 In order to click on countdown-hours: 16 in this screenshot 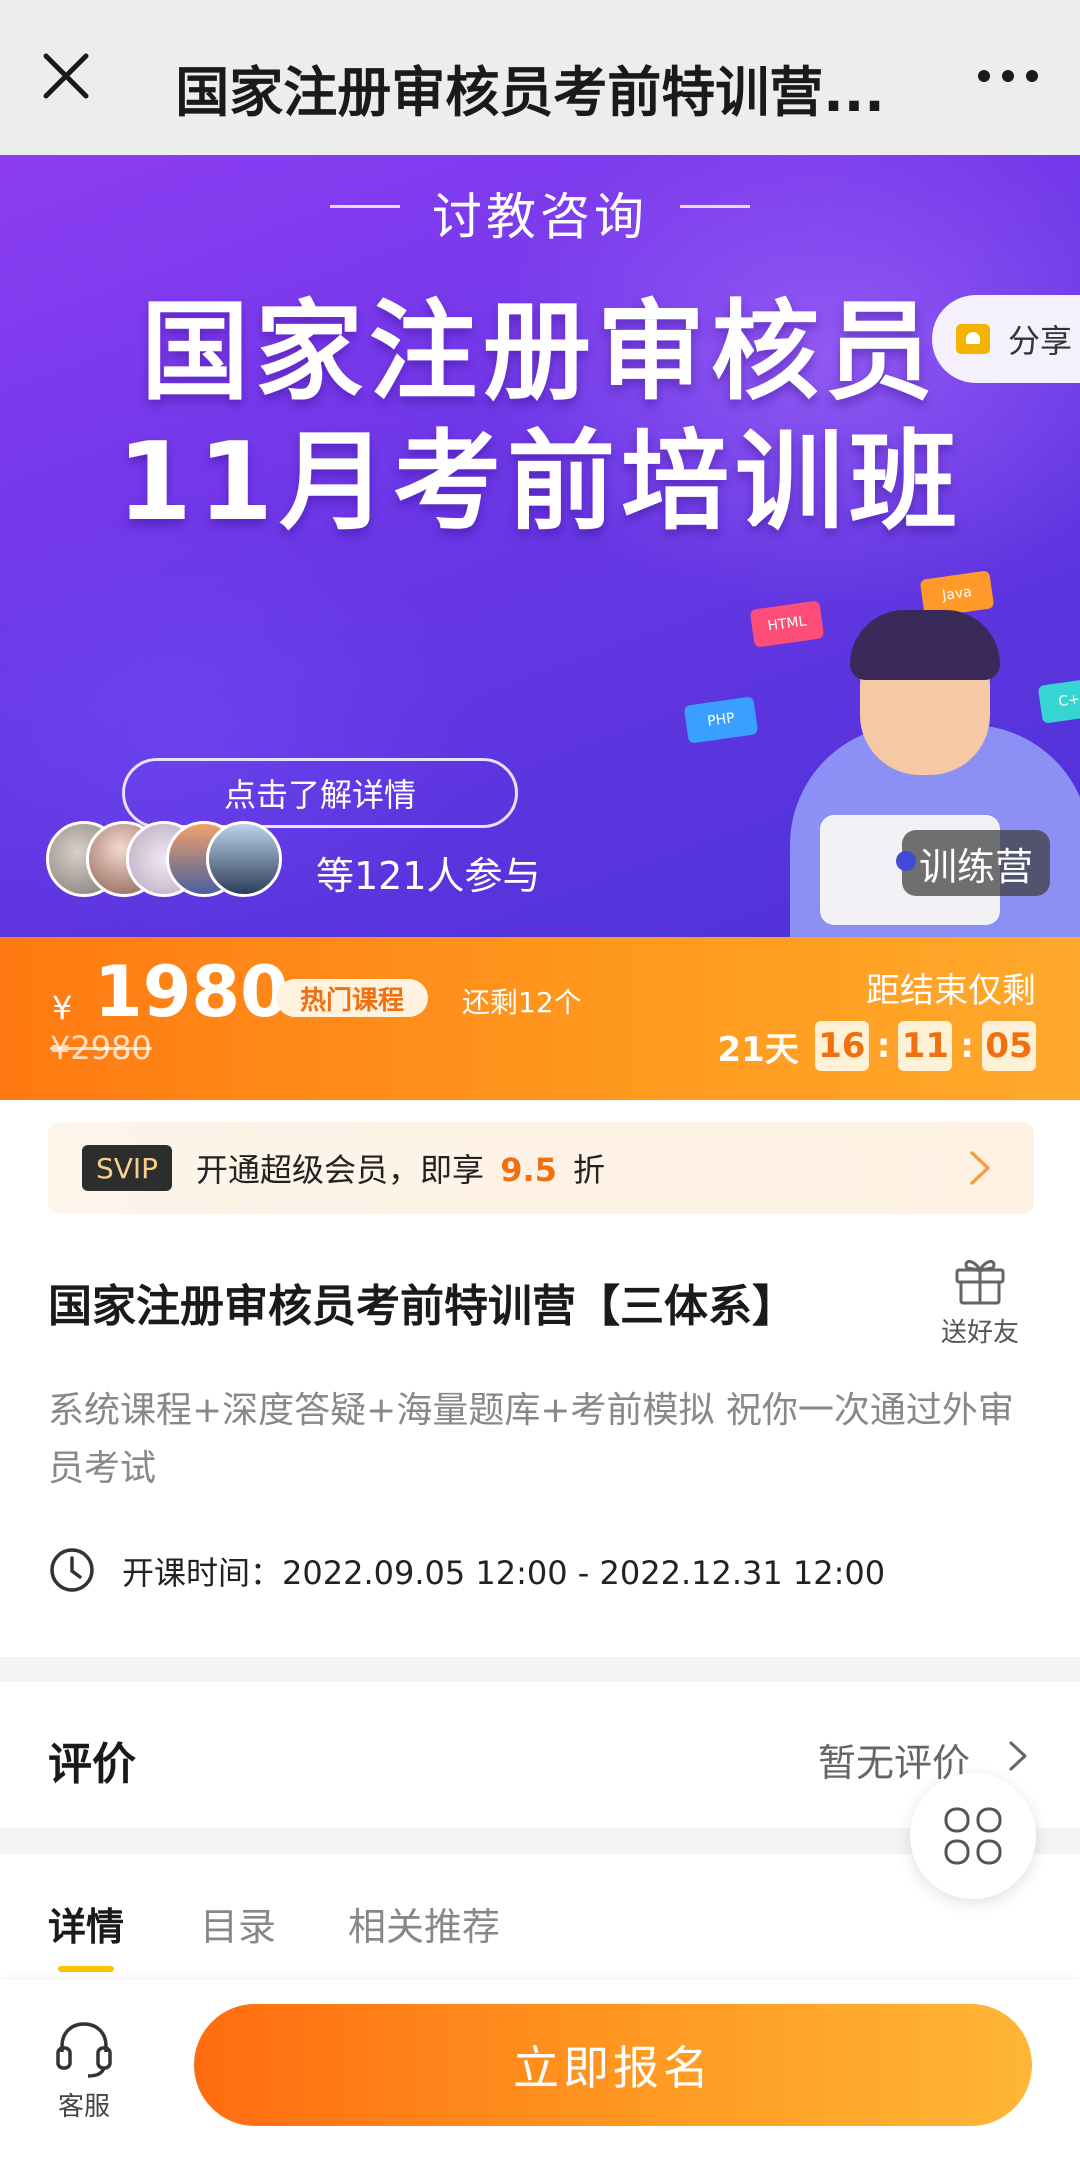, I will do `click(841, 1046)`.